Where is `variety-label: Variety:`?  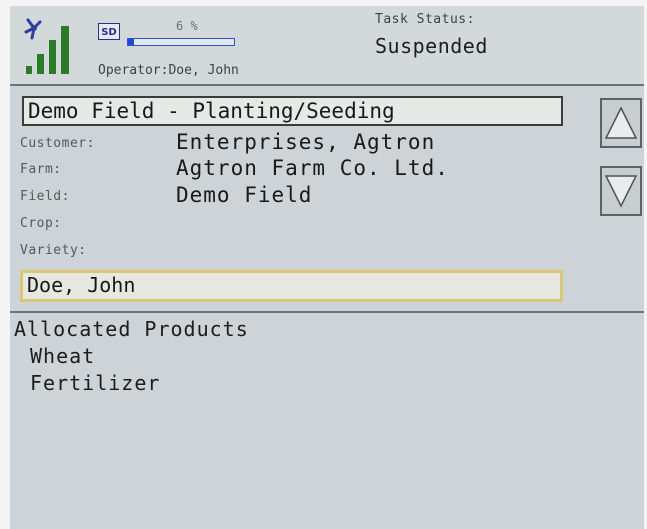 variety-label: Variety: is located at coordinates (53, 250).